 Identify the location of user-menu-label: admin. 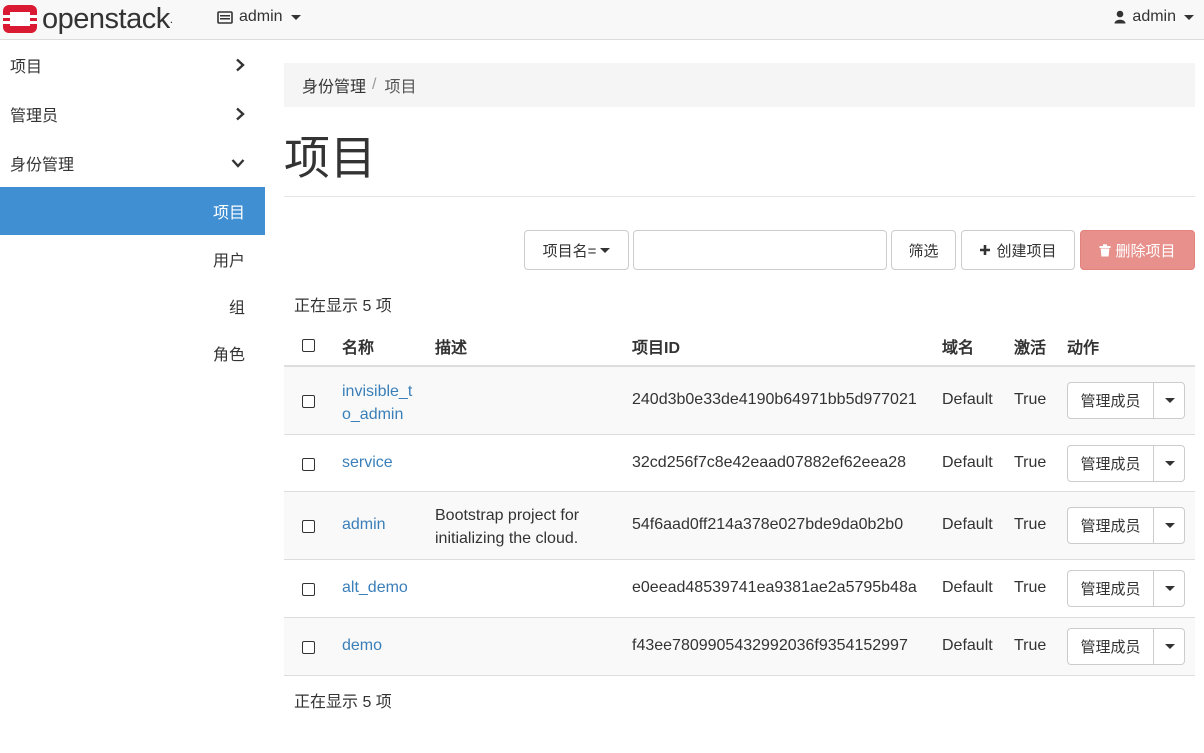
(1154, 16).